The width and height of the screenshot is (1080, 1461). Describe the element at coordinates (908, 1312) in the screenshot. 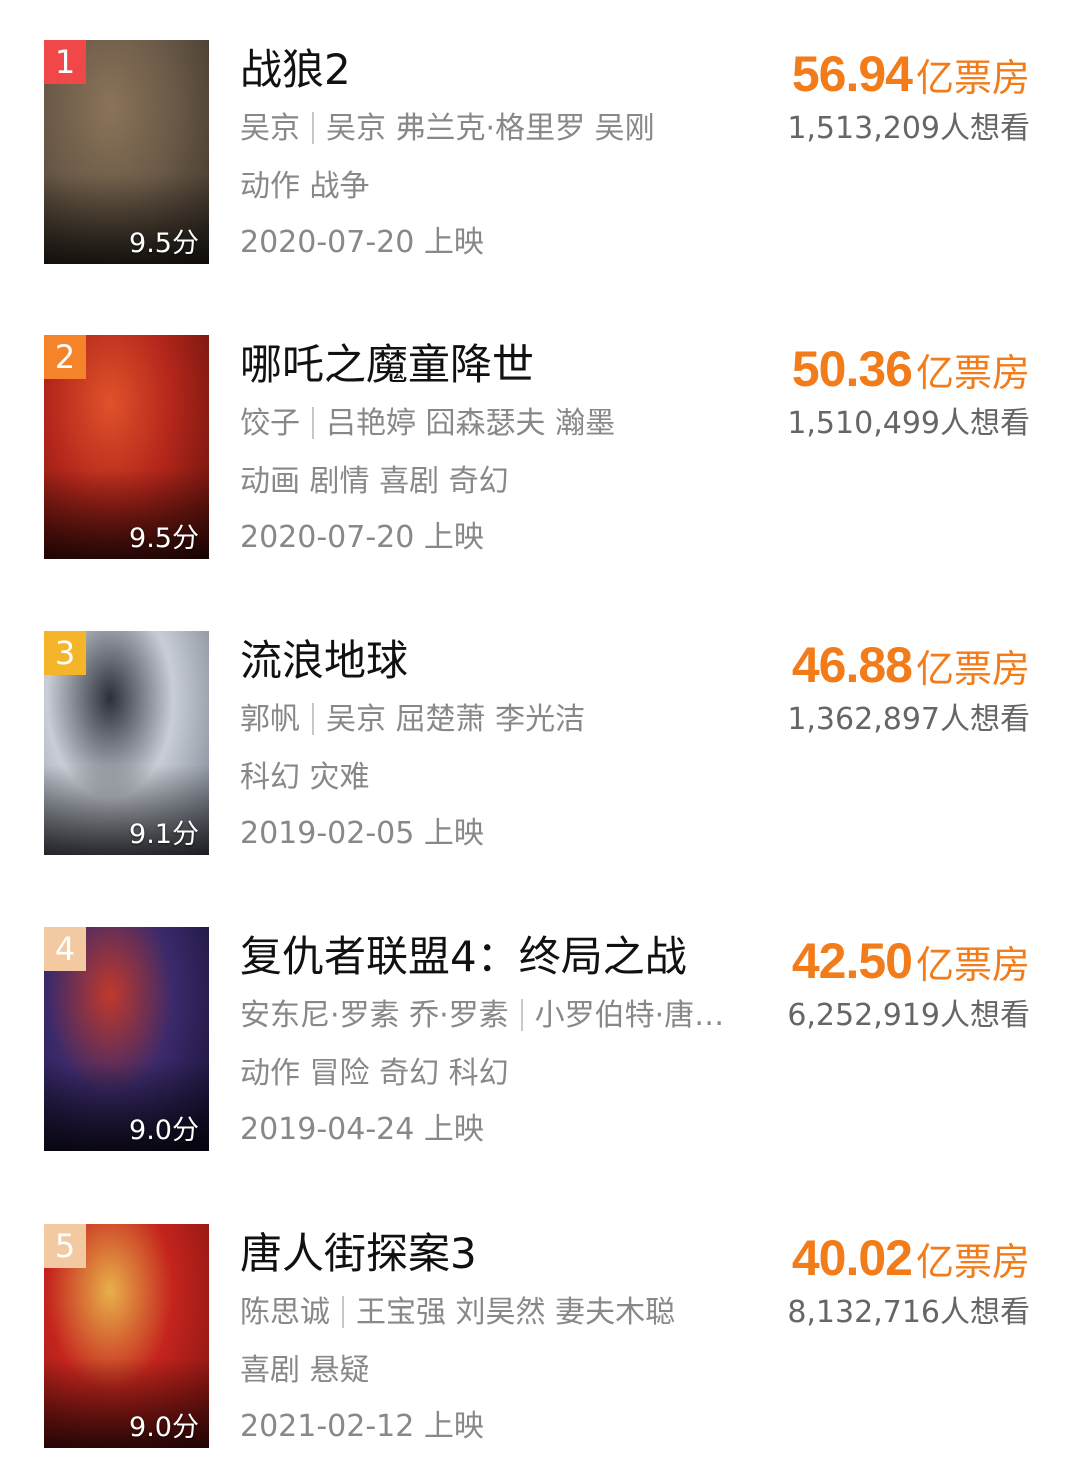

I see `want-to-watch-count: 8,132,716人想看` at that location.